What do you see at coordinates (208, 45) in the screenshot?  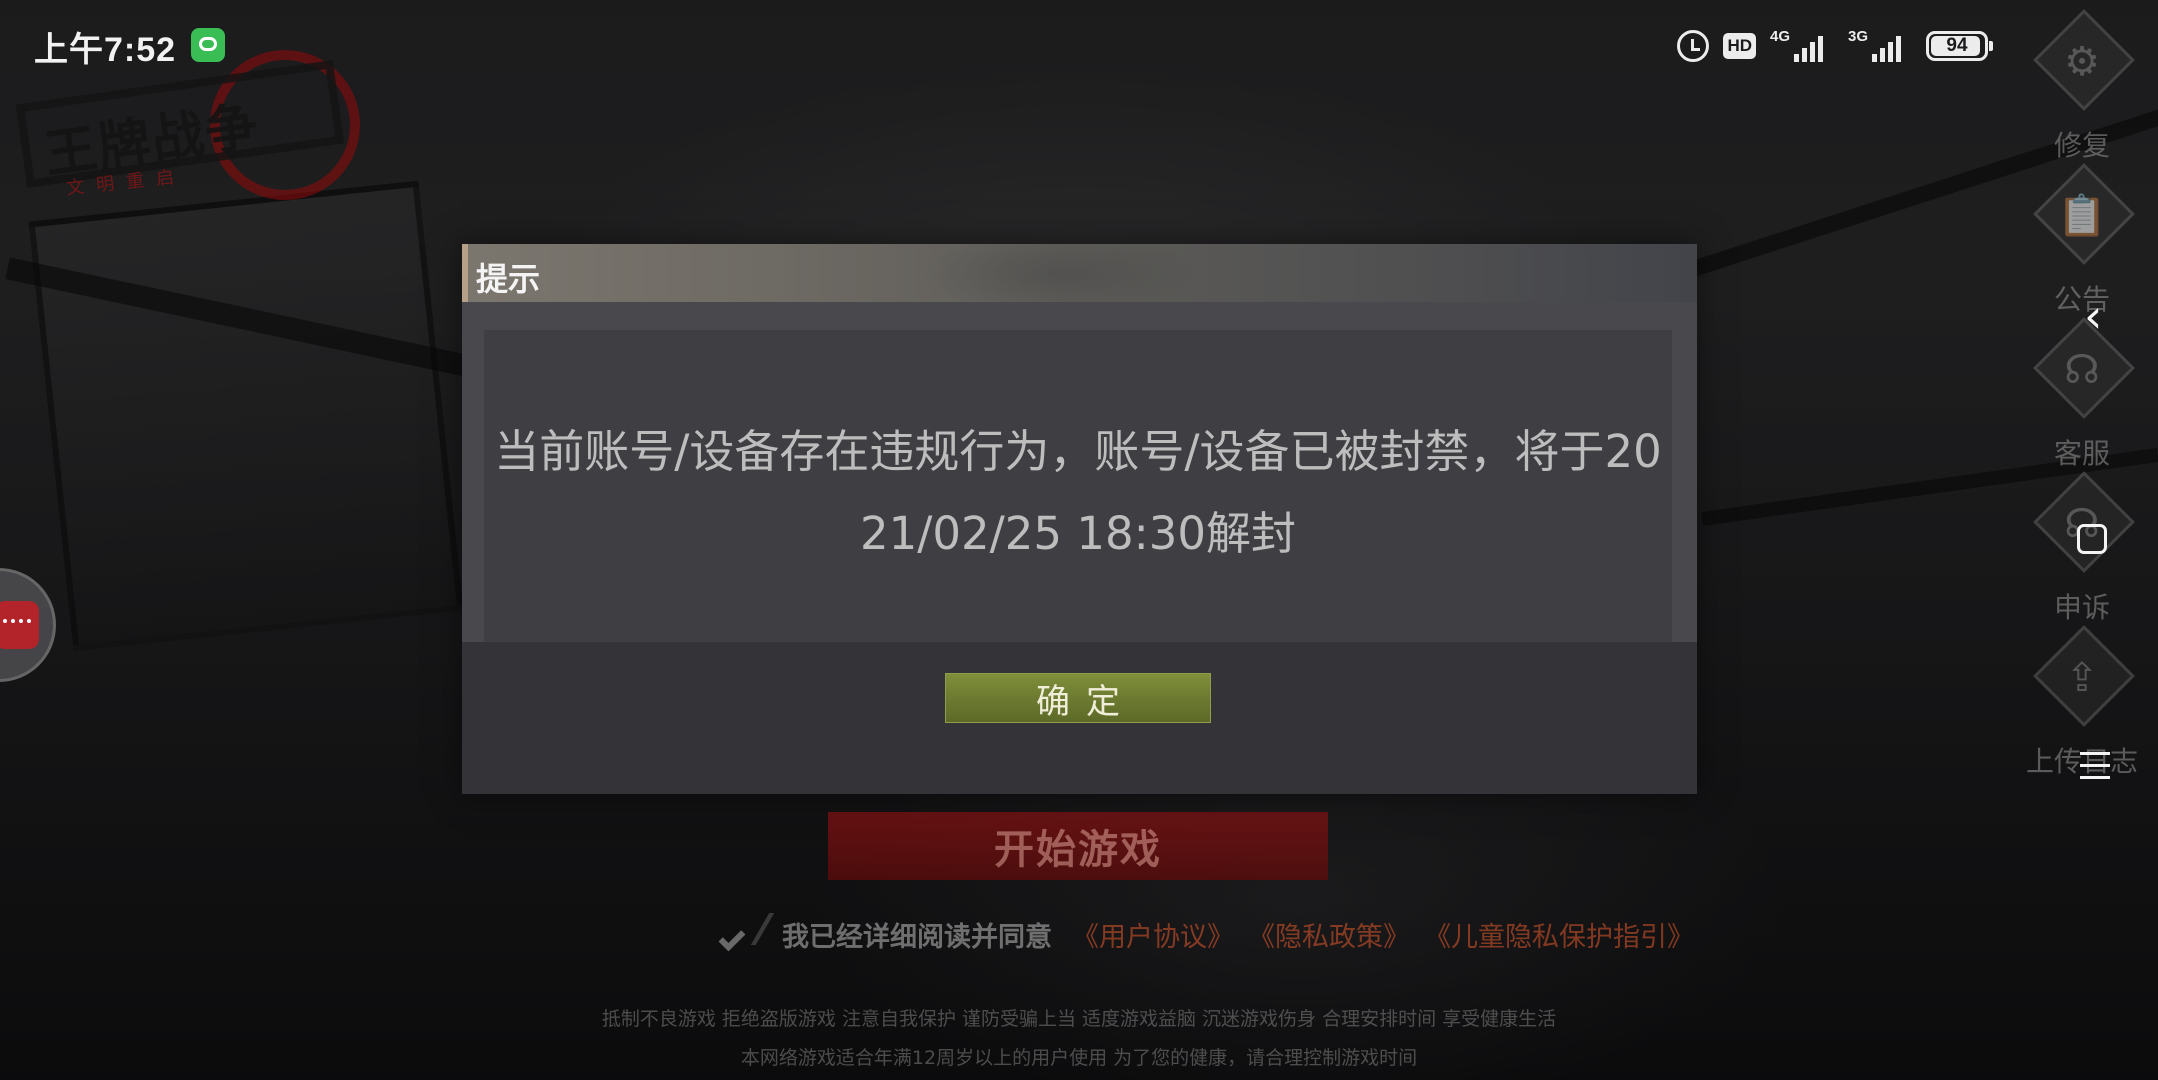 I see `wechat-notification-icon` at bounding box center [208, 45].